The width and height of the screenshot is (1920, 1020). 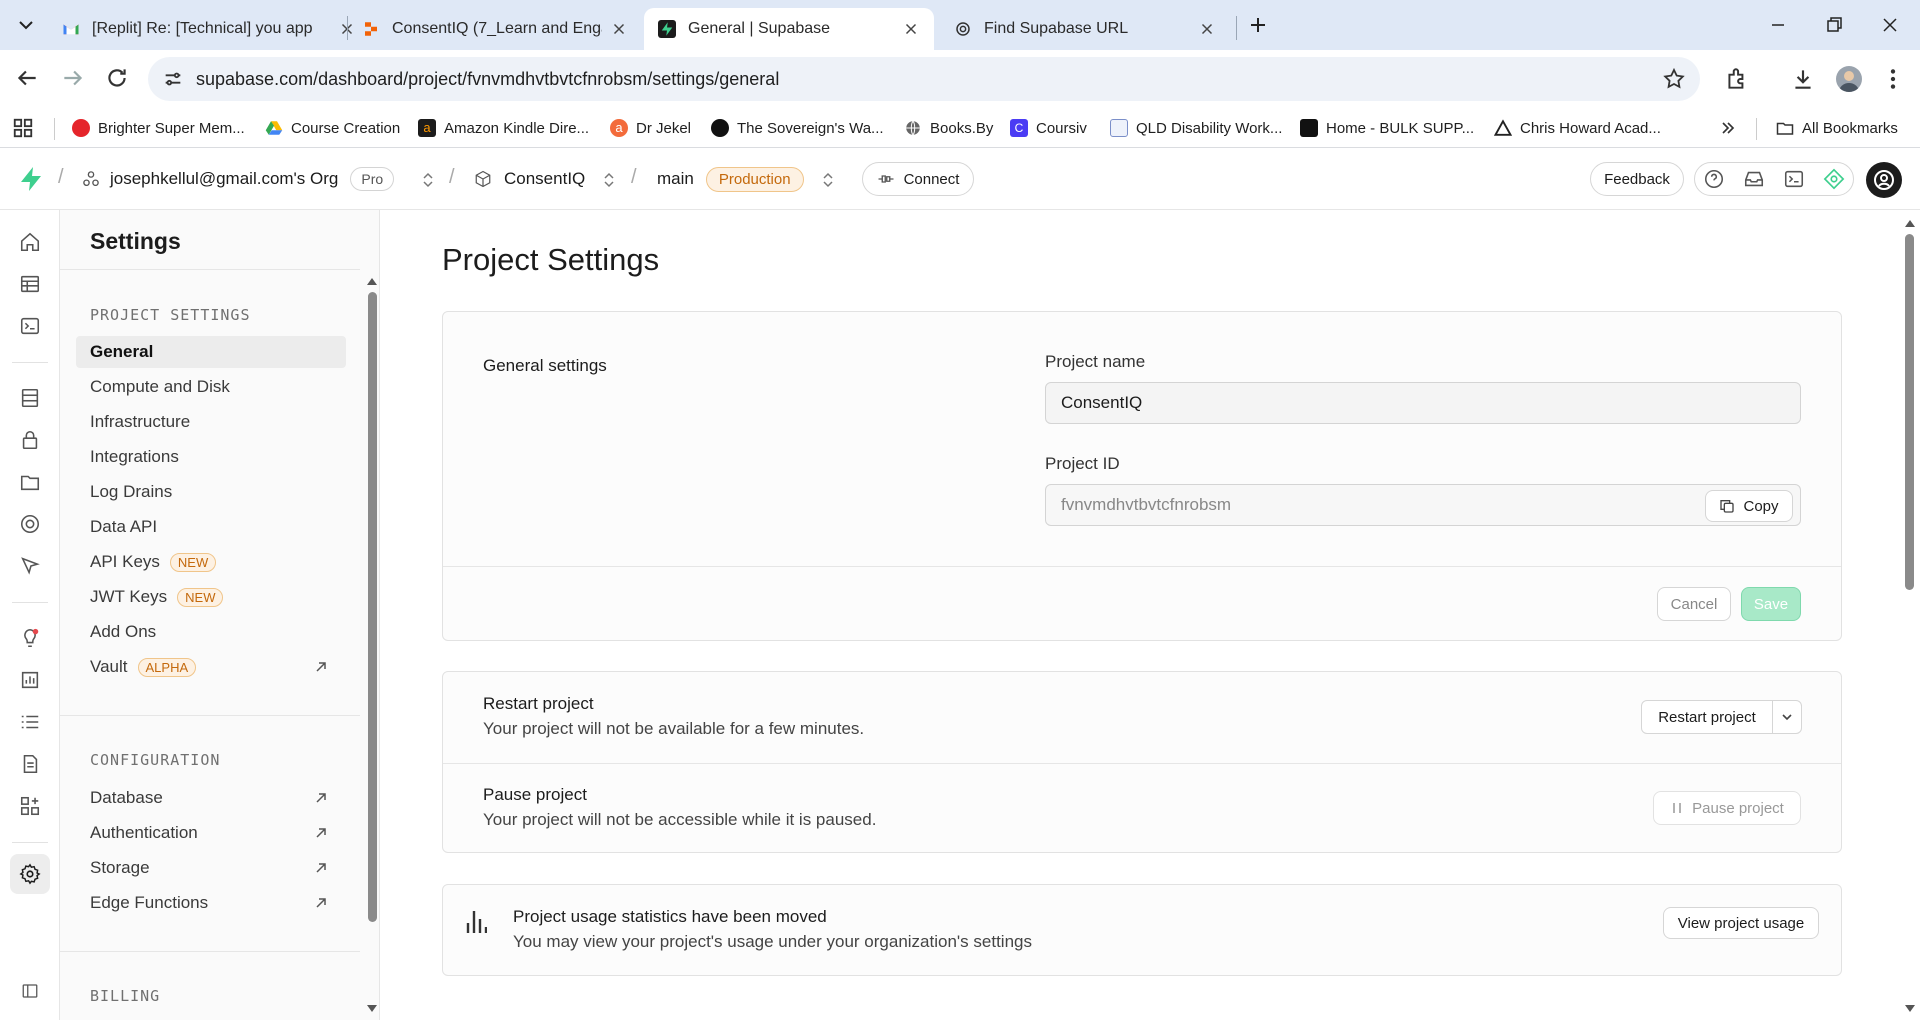 I want to click on extensions-icon, so click(x=1737, y=79).